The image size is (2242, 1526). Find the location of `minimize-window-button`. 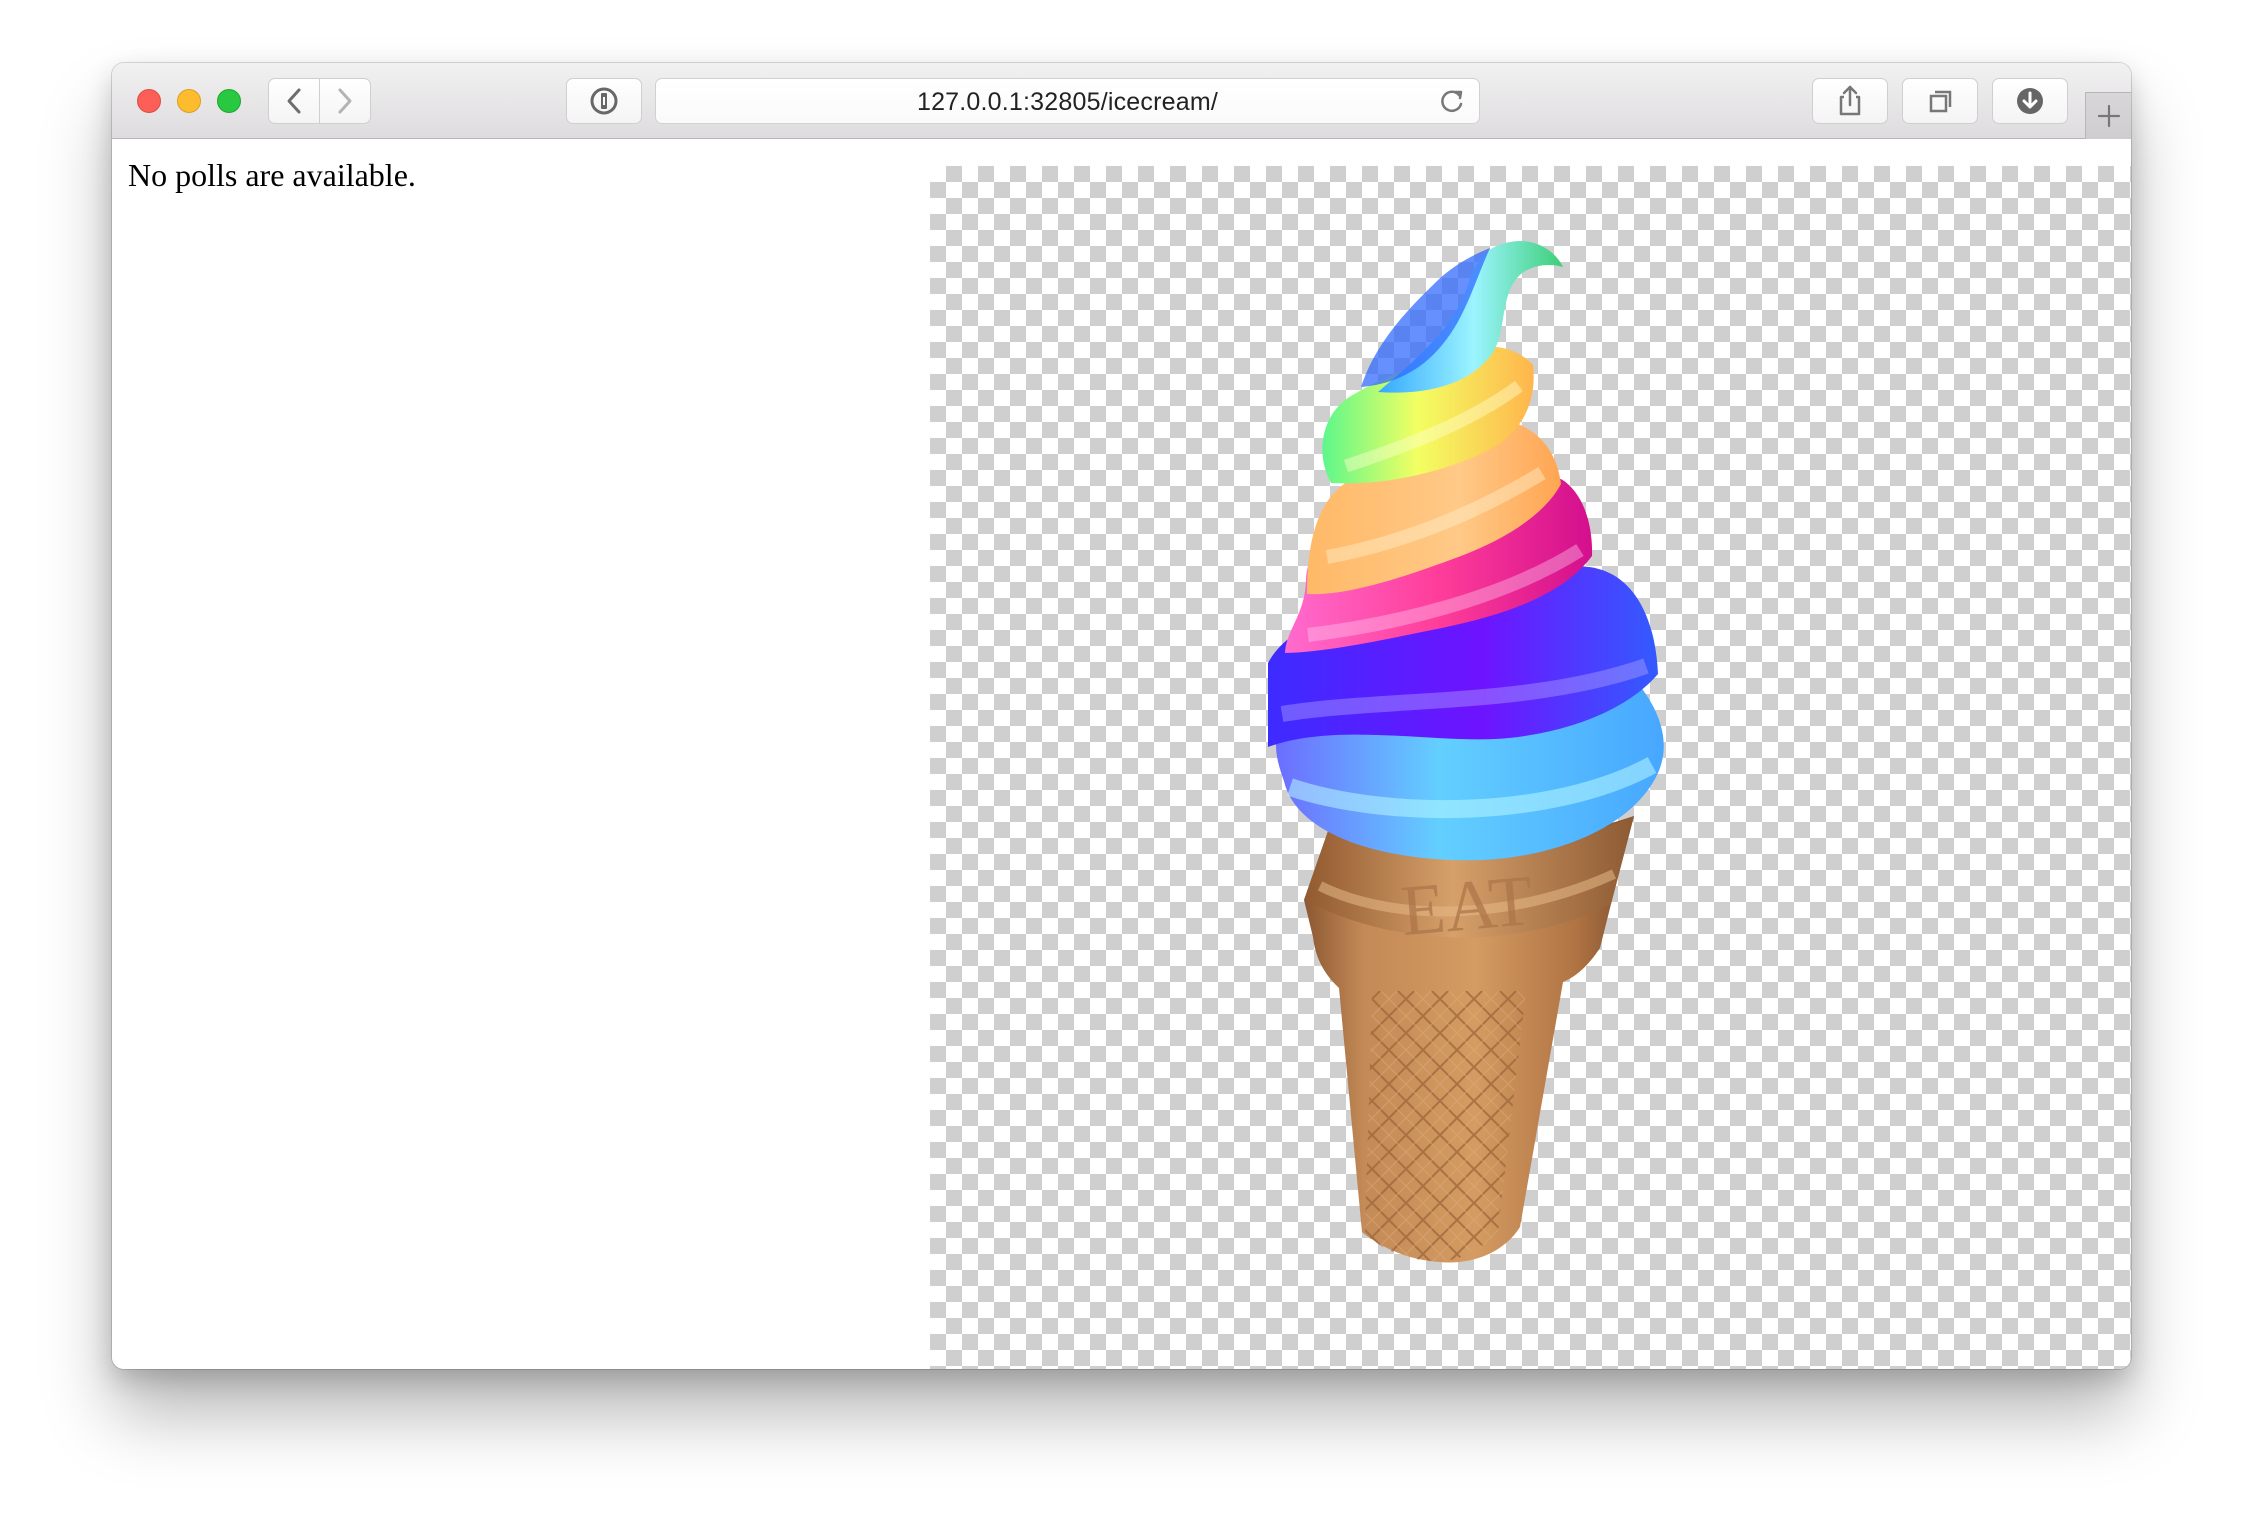

minimize-window-button is located at coordinates (189, 101).